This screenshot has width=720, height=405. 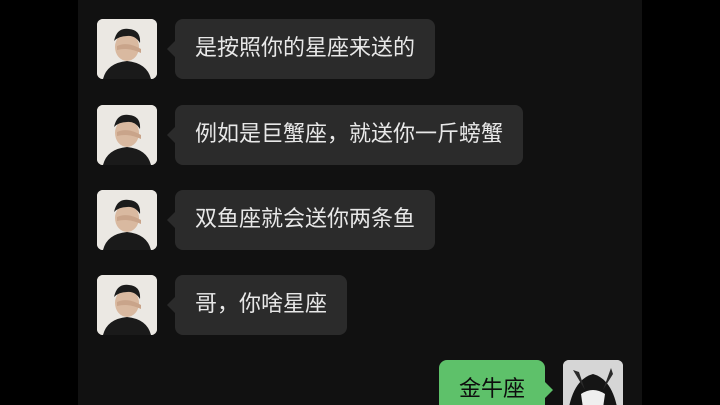 I want to click on message-row-incoming: 例如是巨蟹座，就送你一斤螃蟹, so click(x=360, y=135).